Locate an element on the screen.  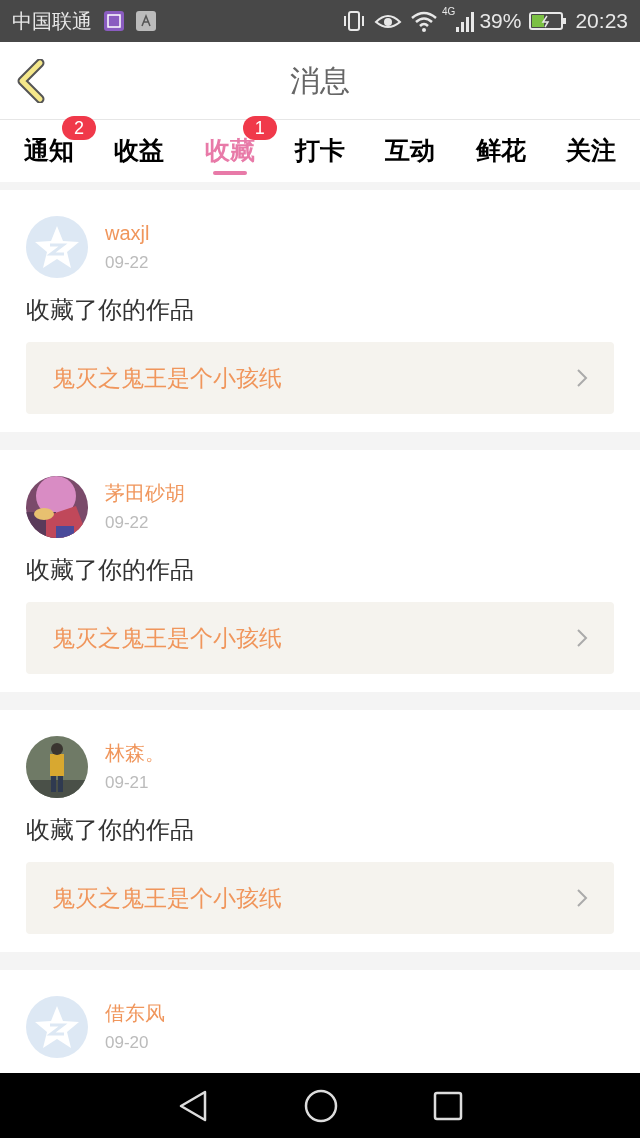
battery-icon is located at coordinates (548, 21).